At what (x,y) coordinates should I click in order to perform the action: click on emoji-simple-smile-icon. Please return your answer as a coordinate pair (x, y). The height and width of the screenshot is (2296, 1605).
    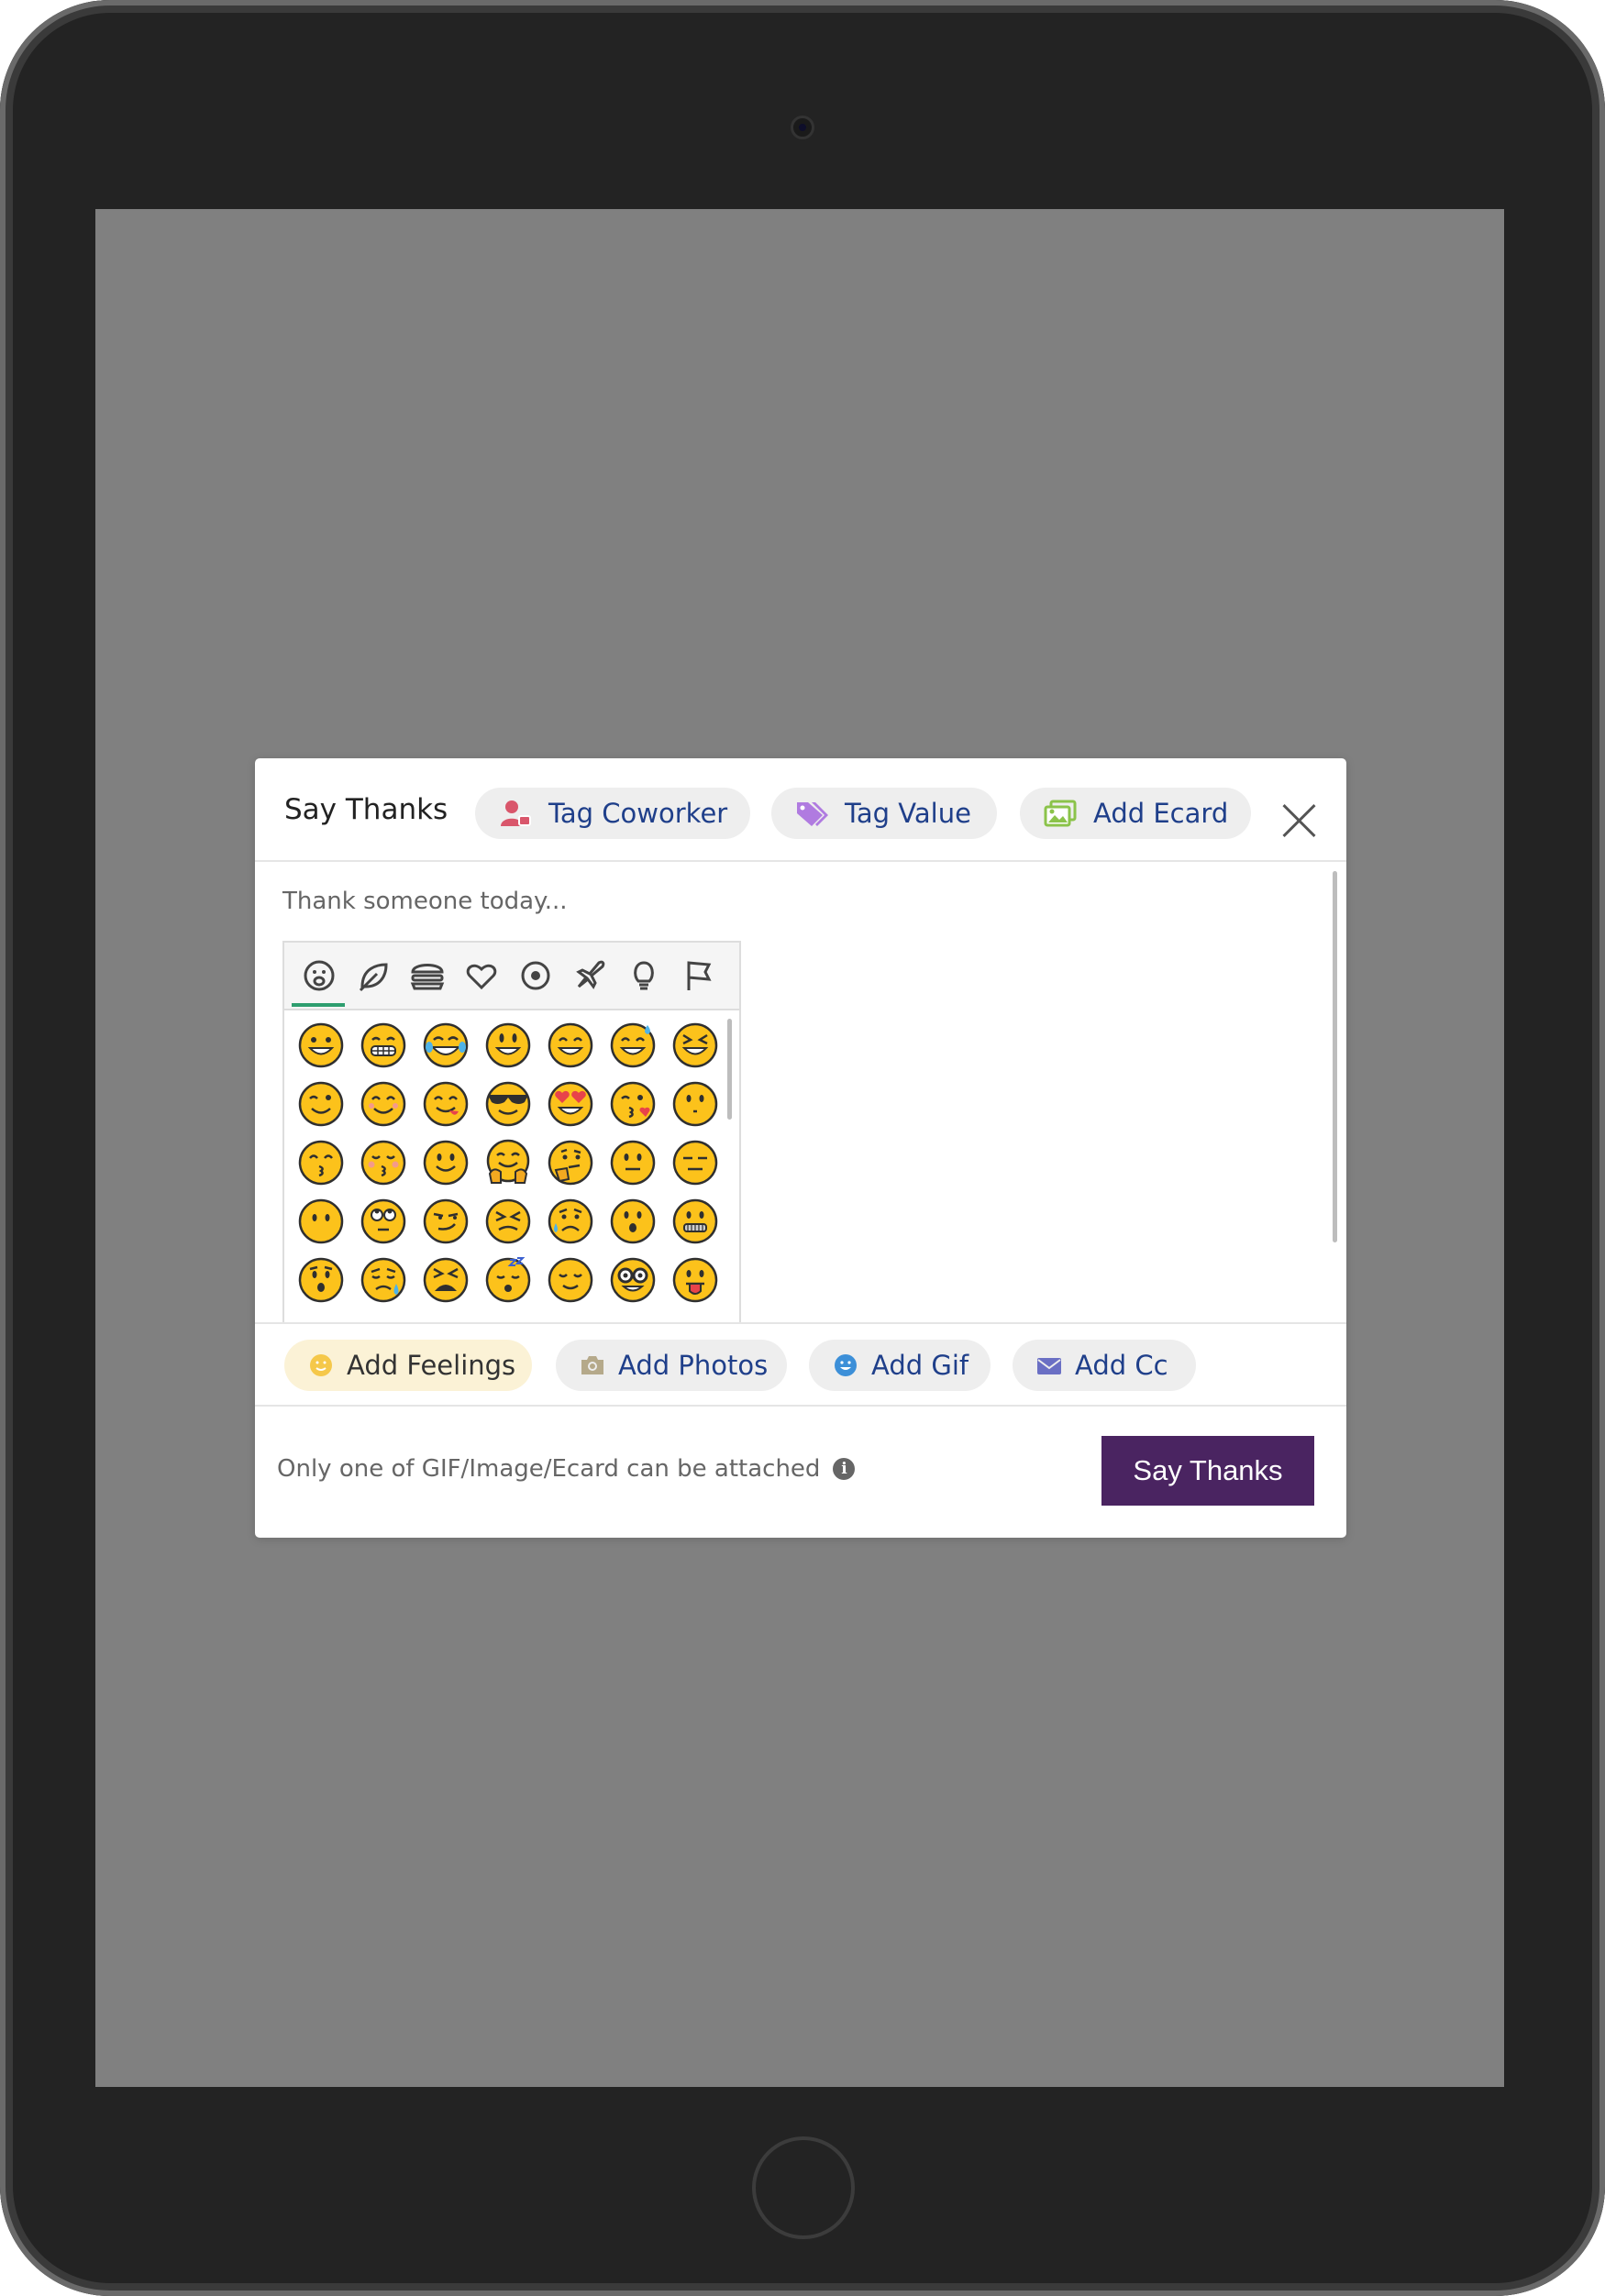
    Looking at the image, I should click on (446, 1162).